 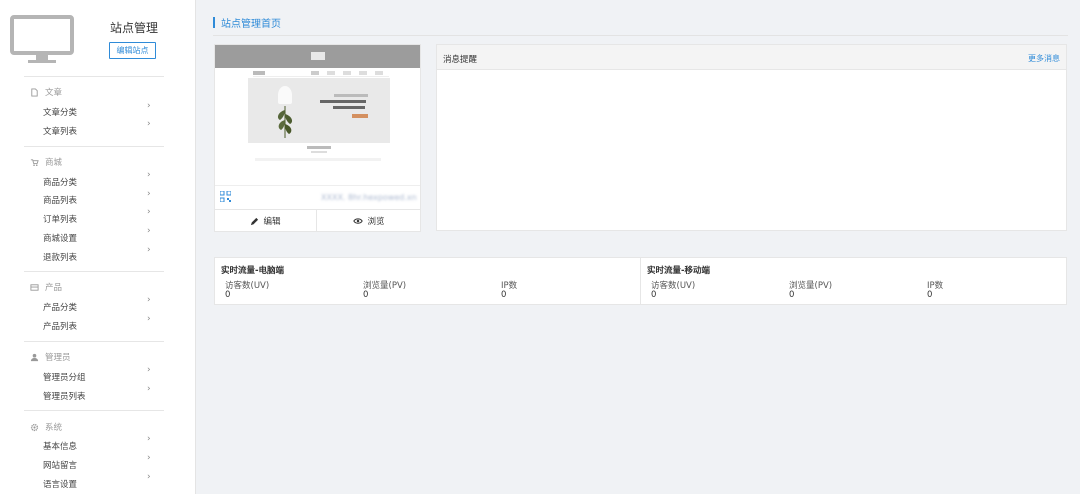 I want to click on breadcrumb-text: 站点管理首页, so click(x=251, y=22).